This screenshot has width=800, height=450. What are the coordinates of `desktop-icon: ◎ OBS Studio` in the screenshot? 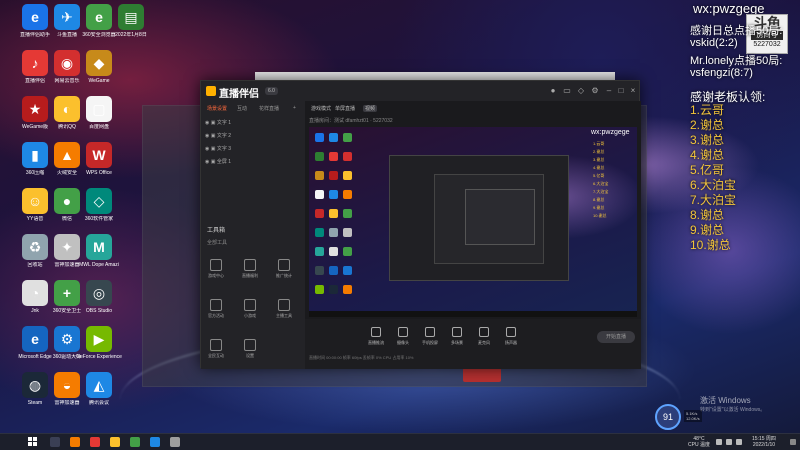 It's located at (99, 297).